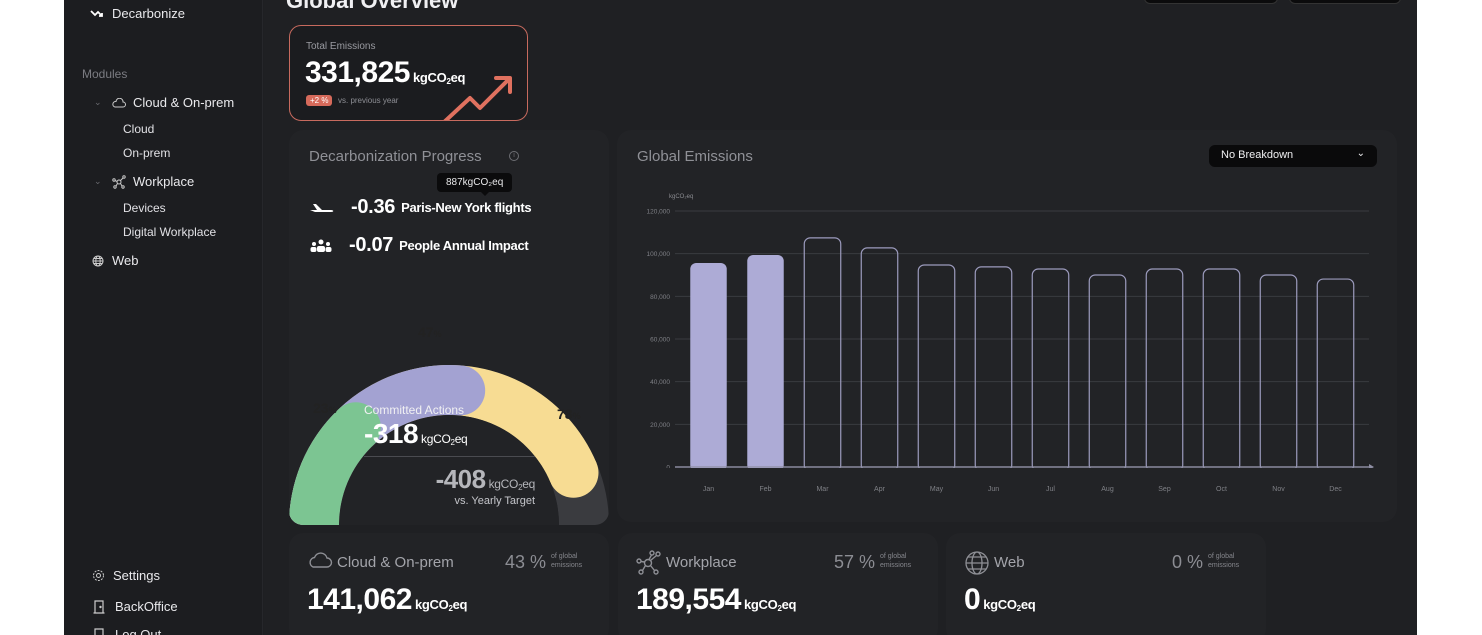 Image resolution: width=1482 pixels, height=635 pixels. I want to click on module-value: 0 kgCO2eq, so click(1000, 599).